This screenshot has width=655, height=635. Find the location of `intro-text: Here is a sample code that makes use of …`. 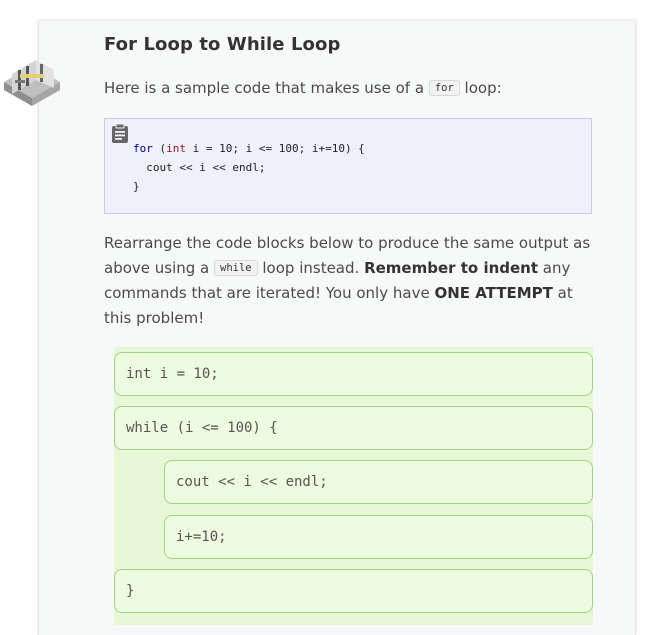

intro-text: Here is a sample code that makes use of … is located at coordinates (303, 88).